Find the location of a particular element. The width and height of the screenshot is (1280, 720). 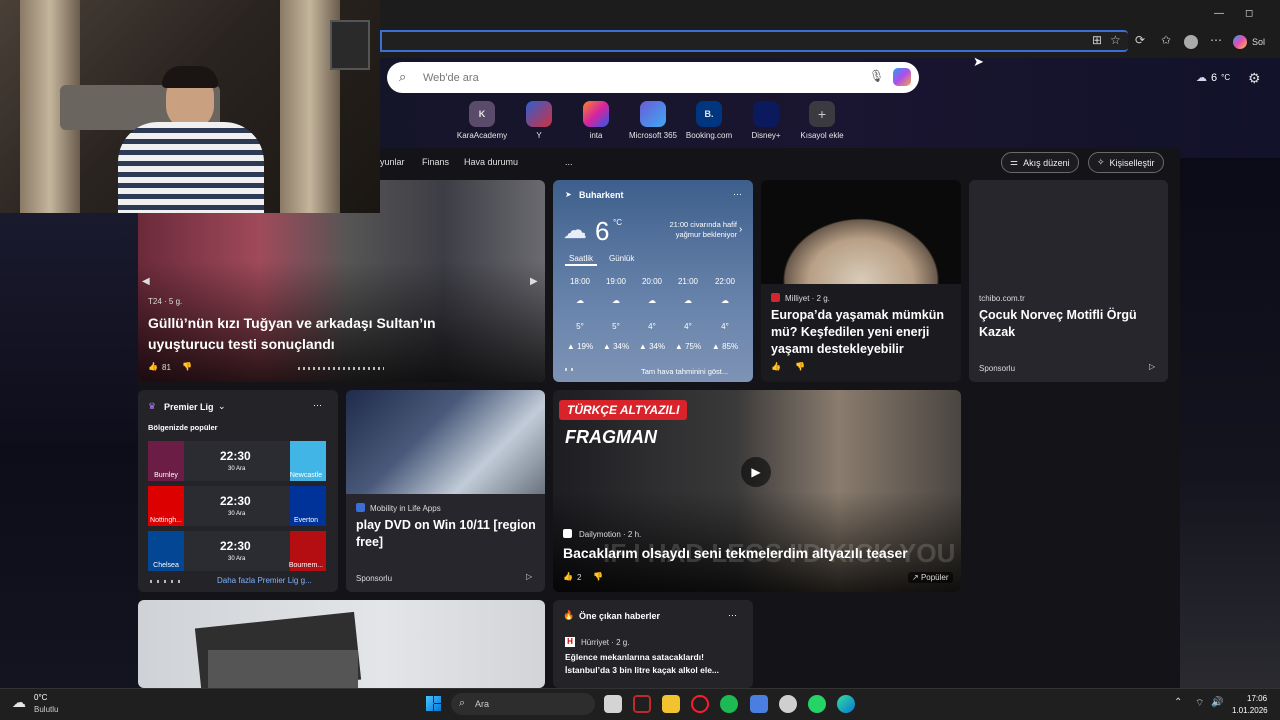

milliyet-logo is located at coordinates (775, 297).